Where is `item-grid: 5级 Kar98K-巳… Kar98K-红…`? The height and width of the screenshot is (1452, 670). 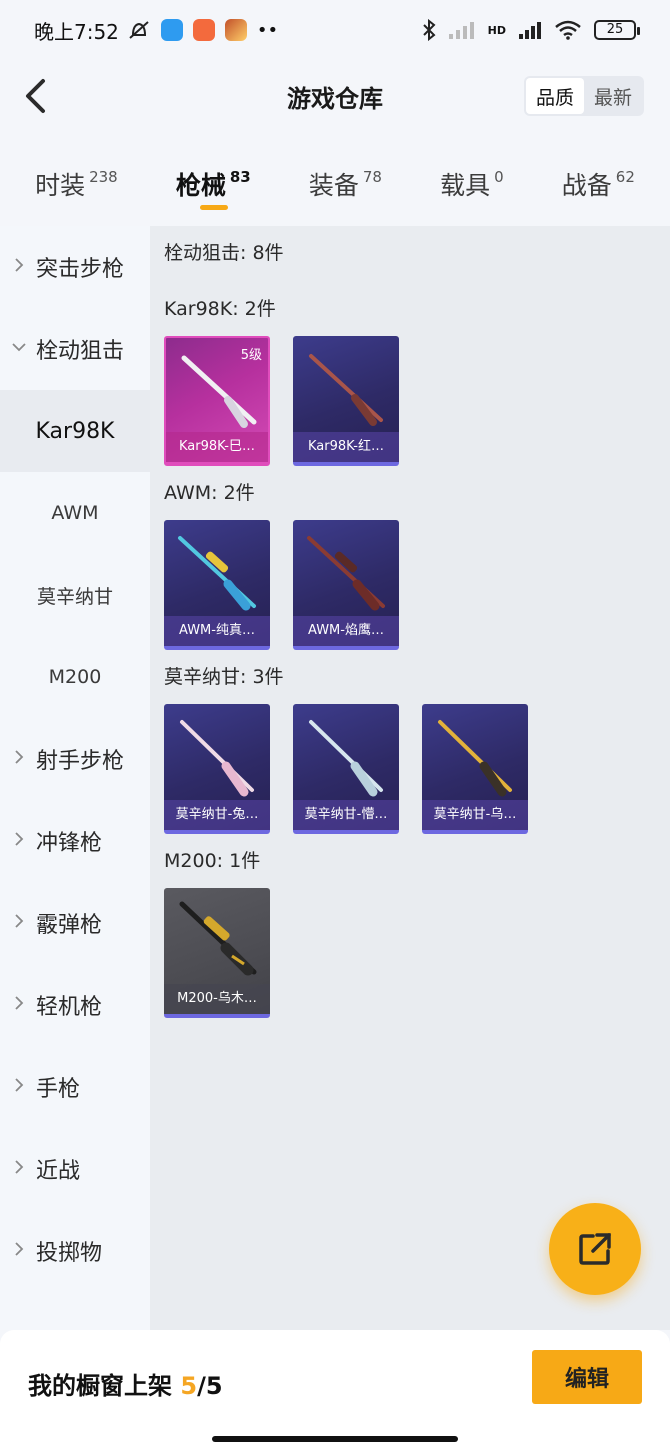
item-grid: 5级 Kar98K-巳… Kar98K-红… is located at coordinates (417, 401).